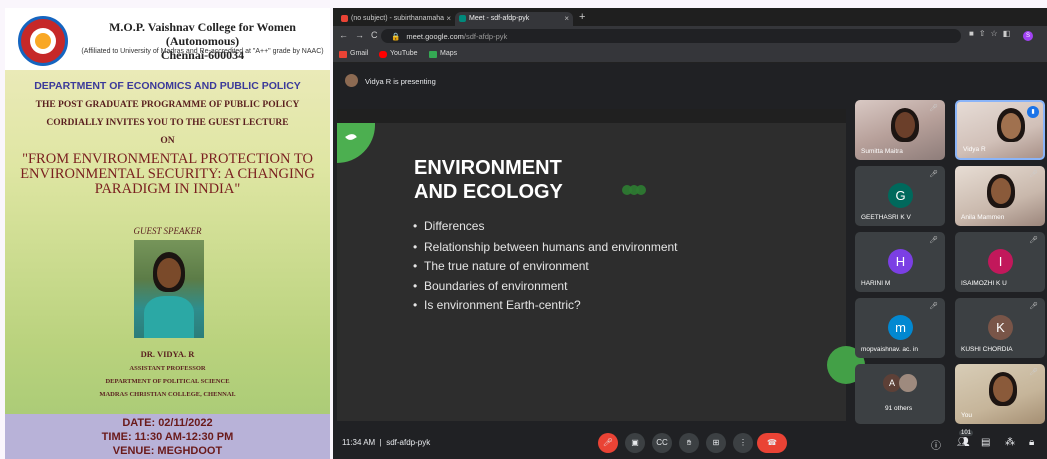 Image resolution: width=1047 pixels, height=459 pixels. Describe the element at coordinates (43, 41) in the screenshot. I see `college-logo` at that location.